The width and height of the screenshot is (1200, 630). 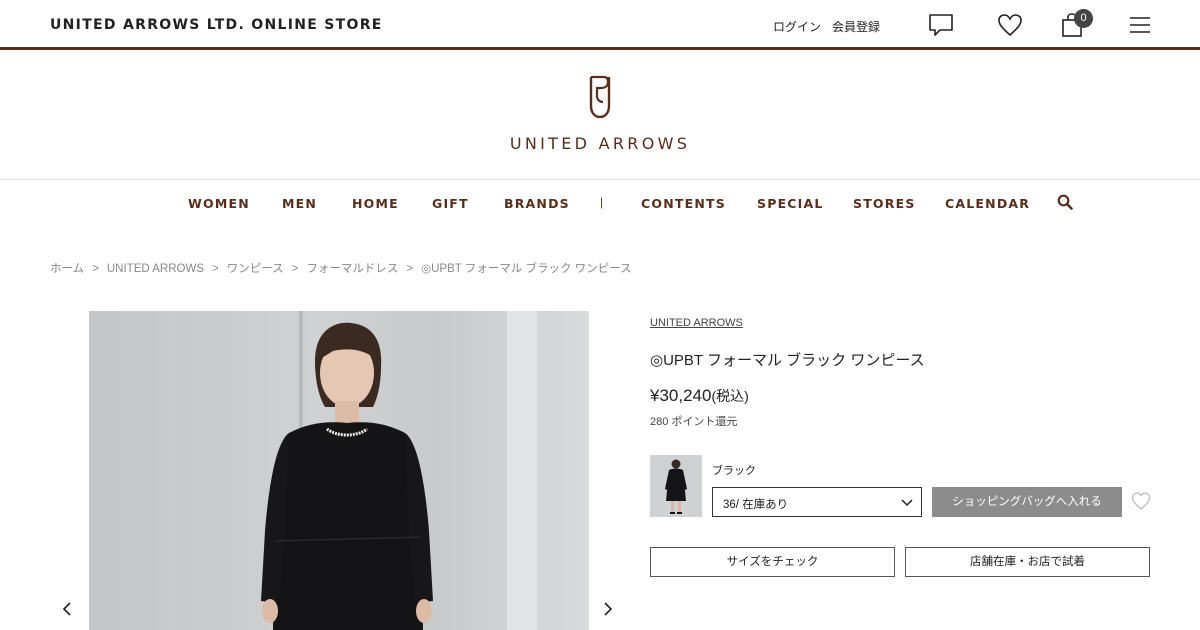 What do you see at coordinates (600, 143) in the screenshot?
I see `logo-text: UNITED ARROWS` at bounding box center [600, 143].